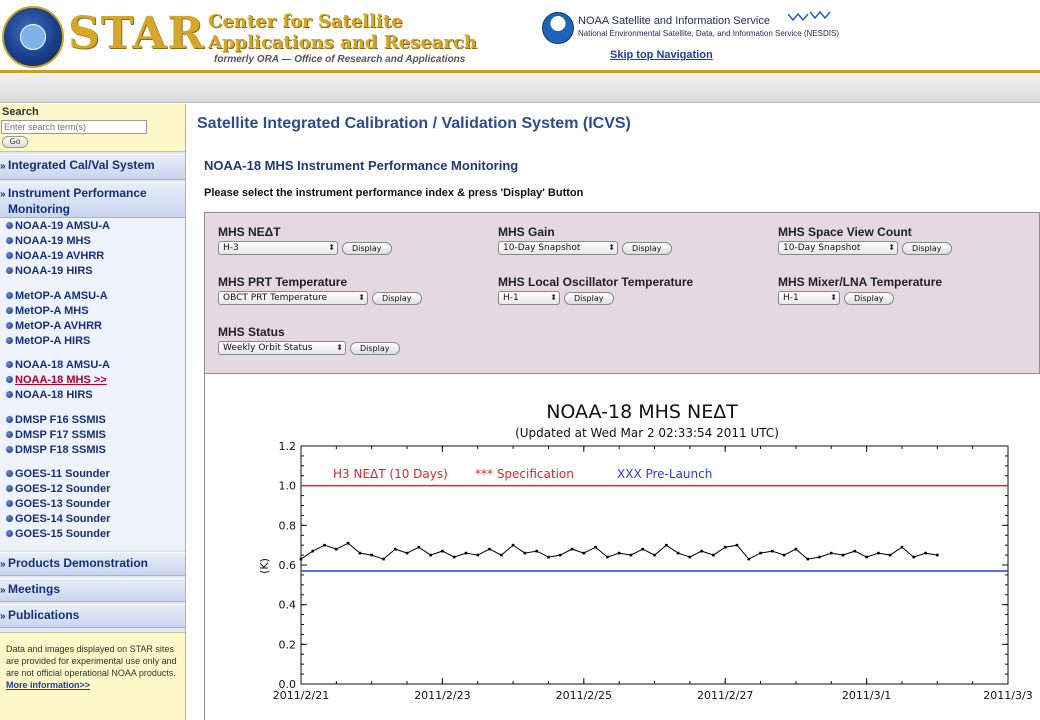 The image size is (1040, 720). What do you see at coordinates (647, 433) in the screenshot?
I see `chart-subtitle: (Updated at Wed Mar 2 02:33:54 2011 UTC)` at bounding box center [647, 433].